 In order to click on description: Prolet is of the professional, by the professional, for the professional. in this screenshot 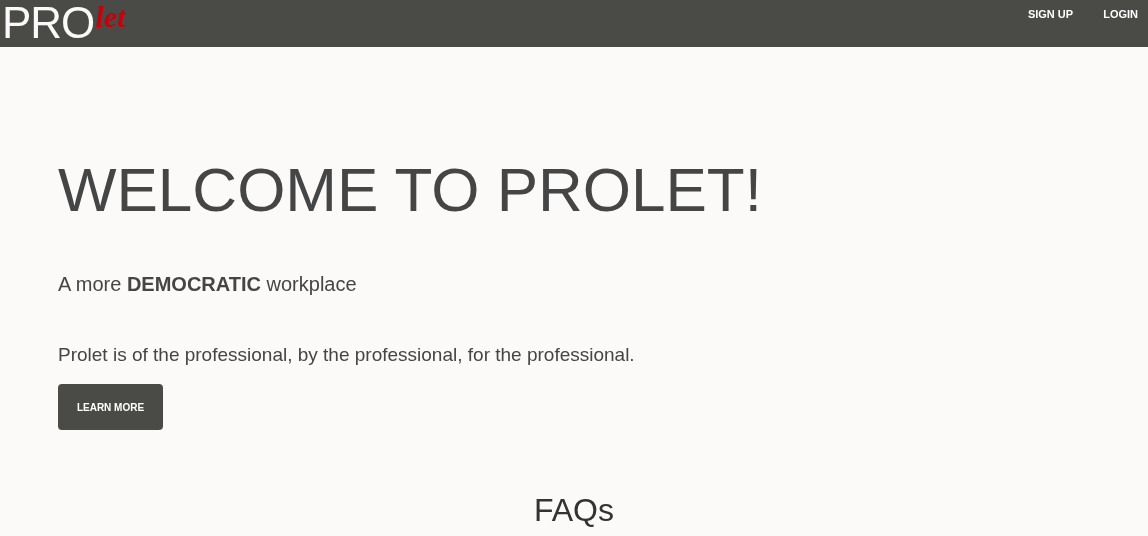, I will do `click(347, 355)`.